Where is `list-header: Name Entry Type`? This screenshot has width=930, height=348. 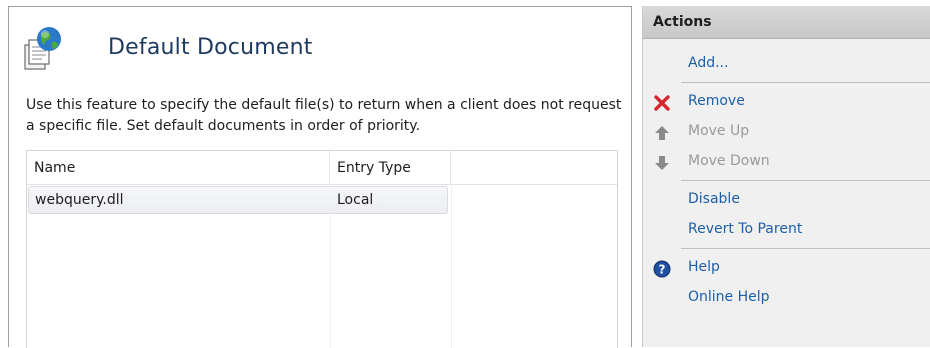 list-header: Name Entry Type is located at coordinates (322, 168).